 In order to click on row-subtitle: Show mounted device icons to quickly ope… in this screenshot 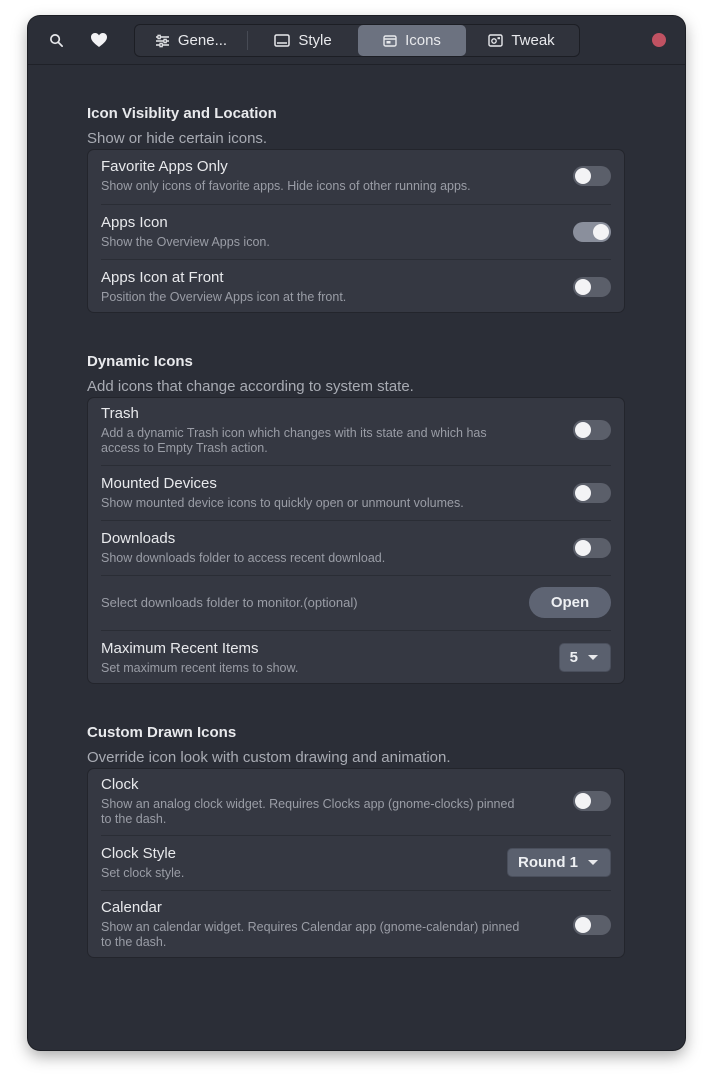, I will do `click(282, 503)`.